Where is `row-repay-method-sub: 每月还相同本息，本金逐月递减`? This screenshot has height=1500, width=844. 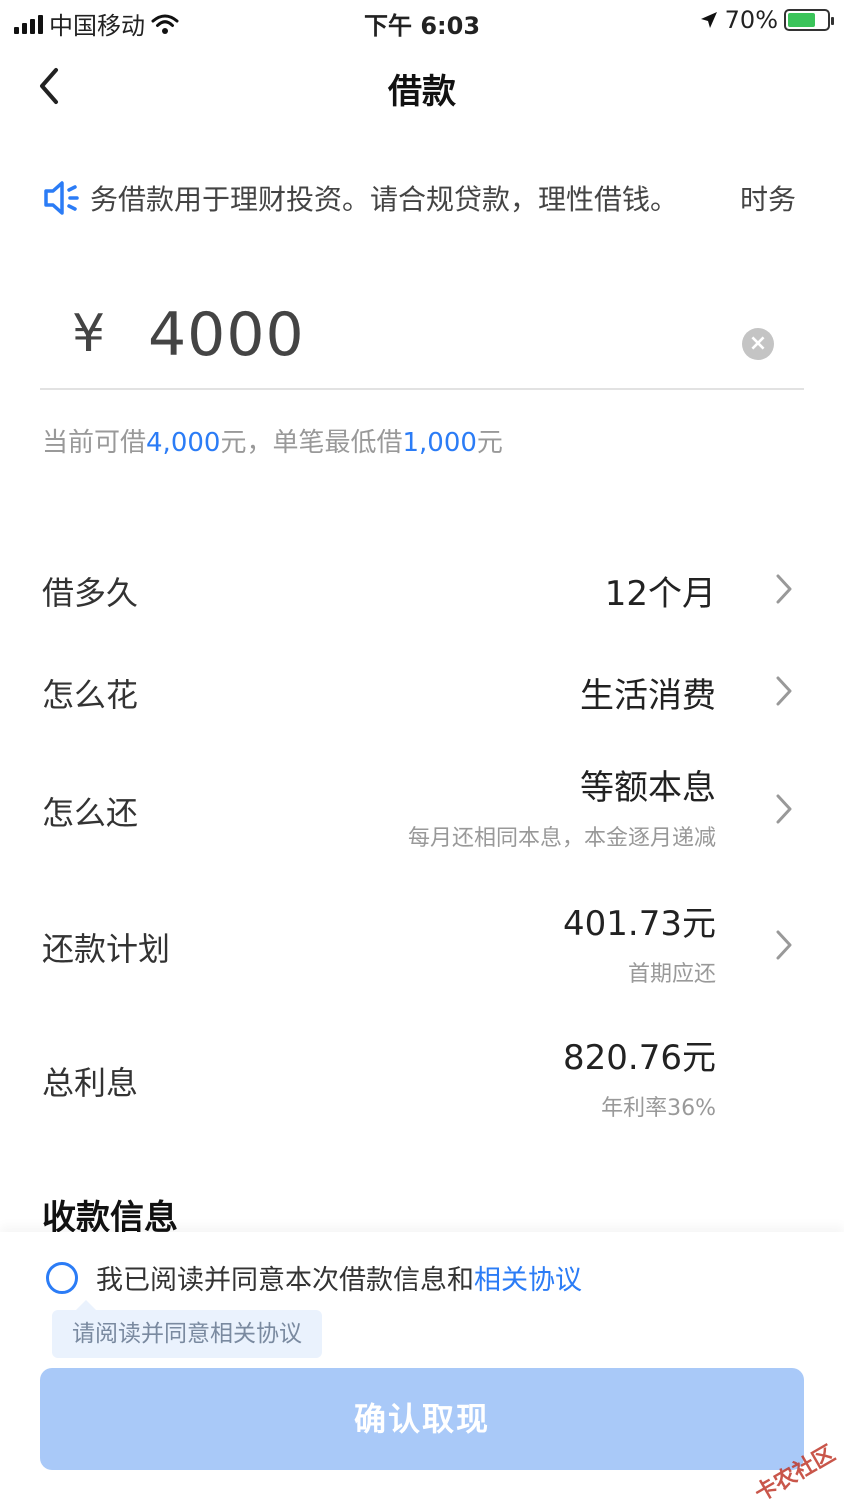 row-repay-method-sub: 每月还相同本息，本金逐月递减 is located at coordinates (561, 838).